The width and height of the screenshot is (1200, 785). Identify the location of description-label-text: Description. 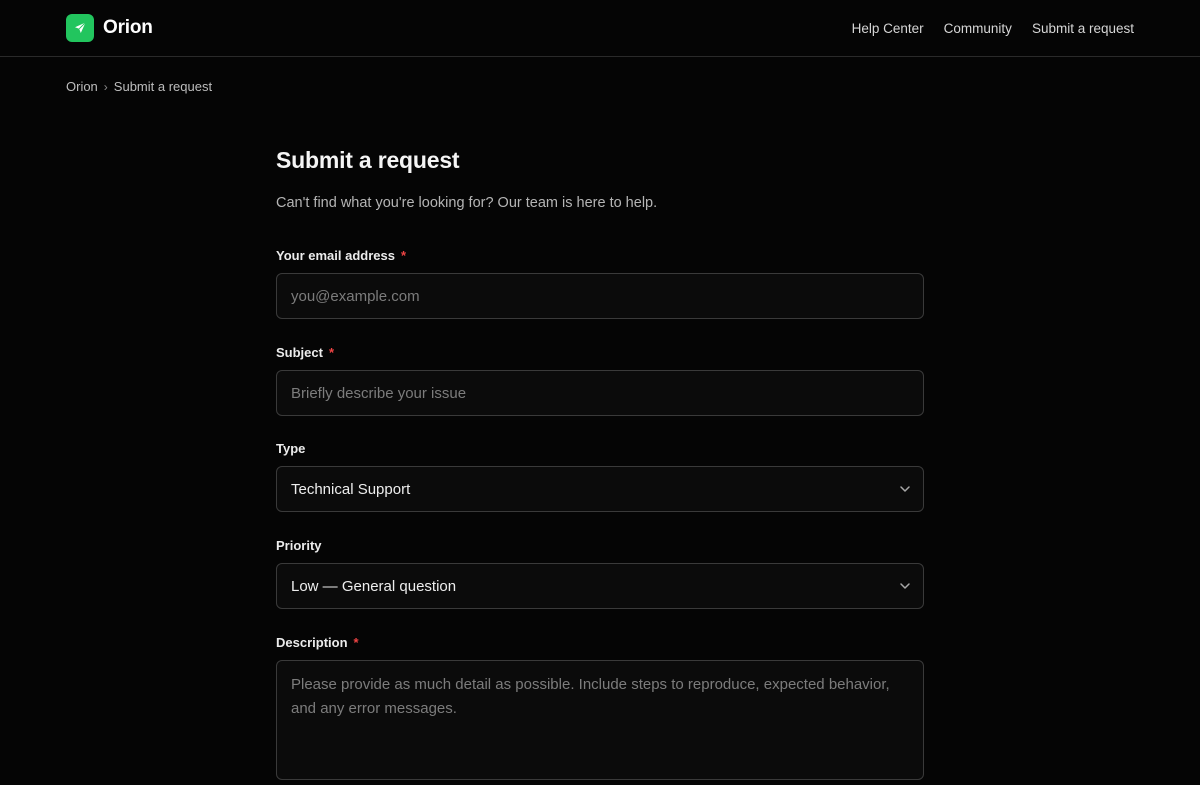
(312, 642).